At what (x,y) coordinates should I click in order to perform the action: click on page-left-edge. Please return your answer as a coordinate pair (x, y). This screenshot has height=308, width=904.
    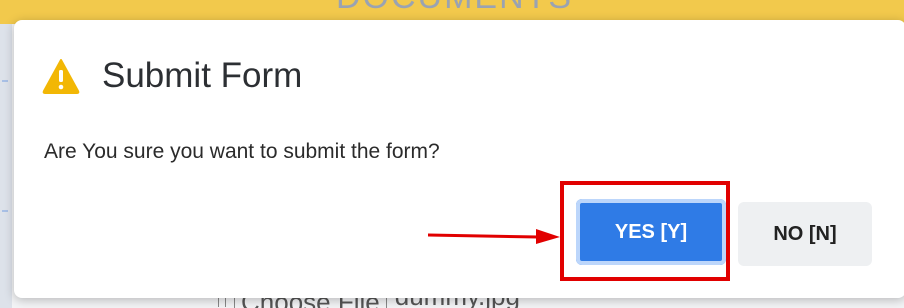
    Looking at the image, I should click on (6, 166).